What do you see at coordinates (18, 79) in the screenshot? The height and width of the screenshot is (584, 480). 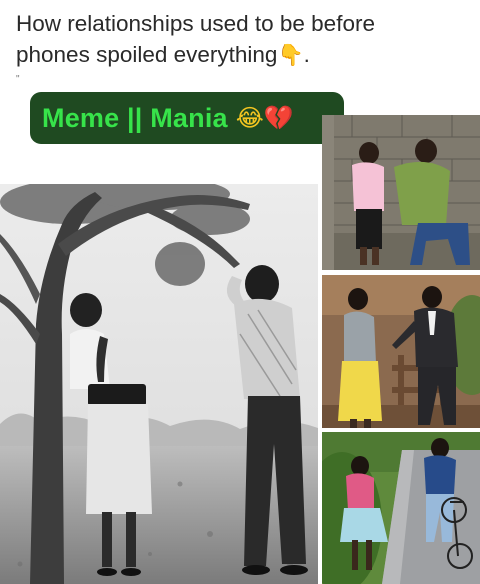 I see `caption-quote-mark: "` at bounding box center [18, 79].